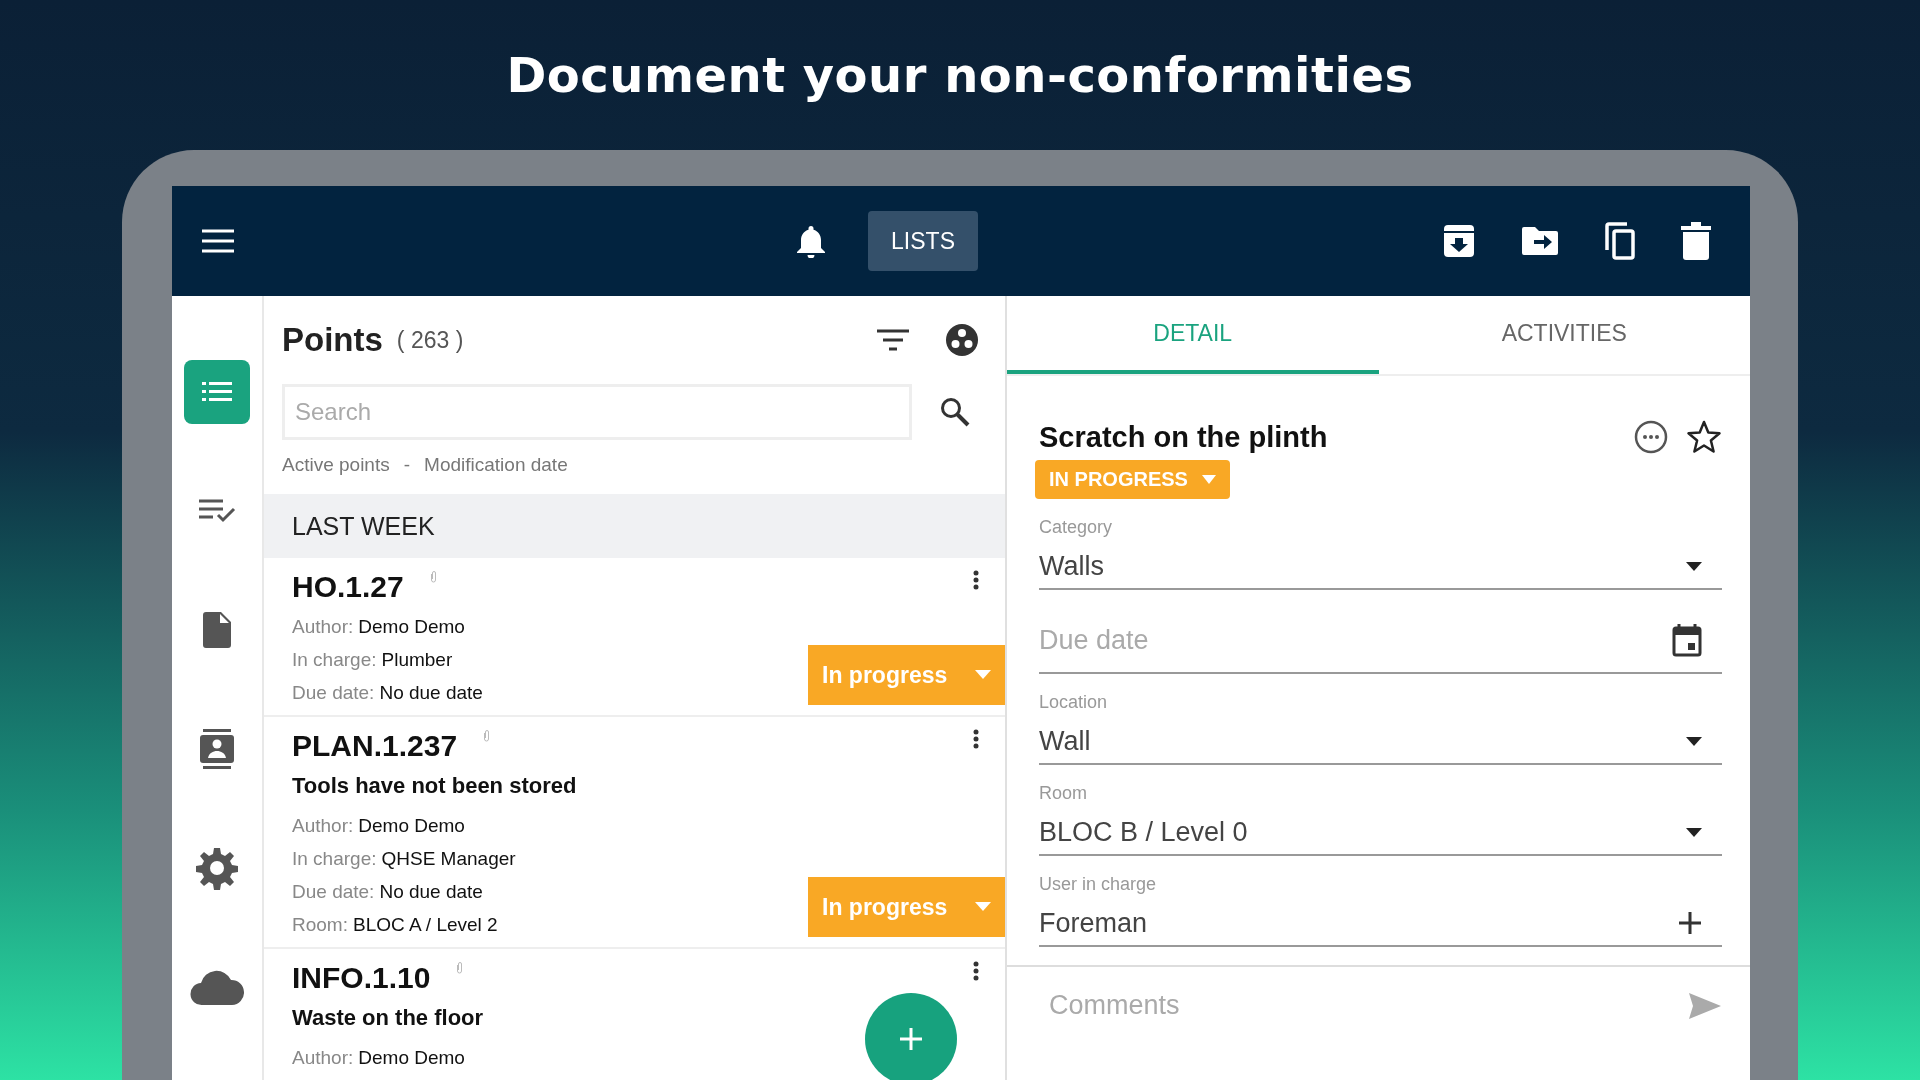 The height and width of the screenshot is (1080, 1920). I want to click on point-card: HO.1.27 Author: Demo Demo In charge: Plumber Due date: No due date In progress, so click(634, 637).